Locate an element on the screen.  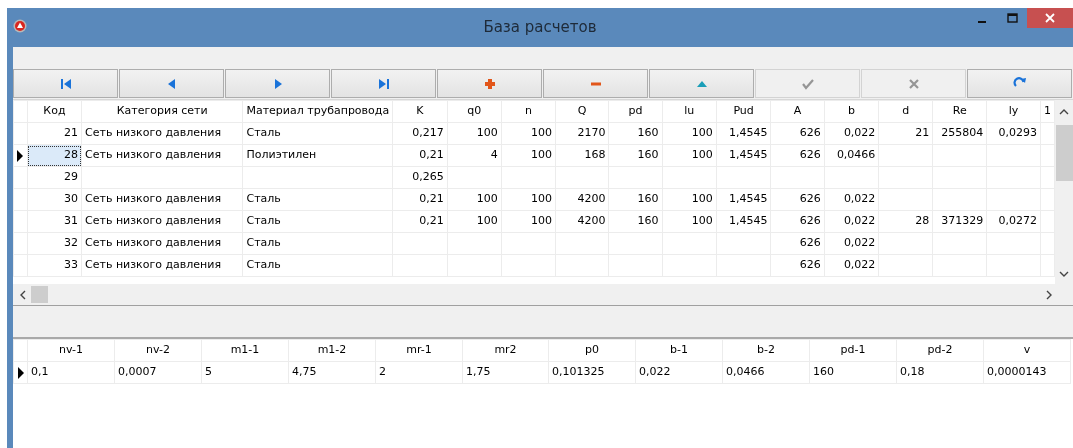
vertical-scrollbar is located at coordinates (1064, 192).